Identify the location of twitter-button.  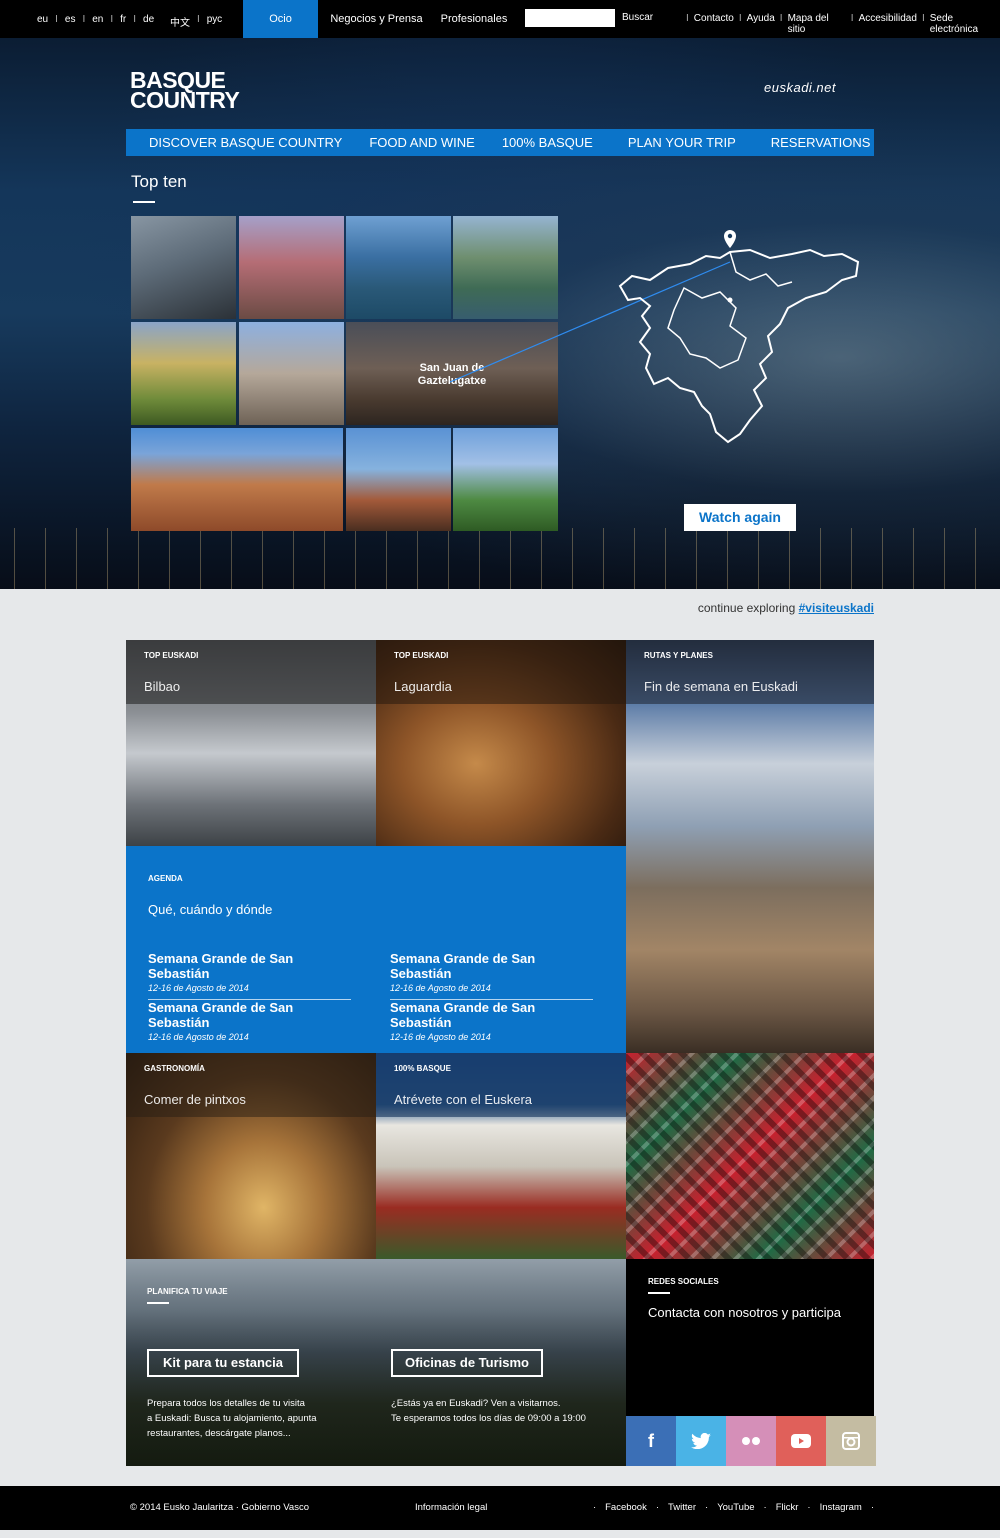
(701, 1441).